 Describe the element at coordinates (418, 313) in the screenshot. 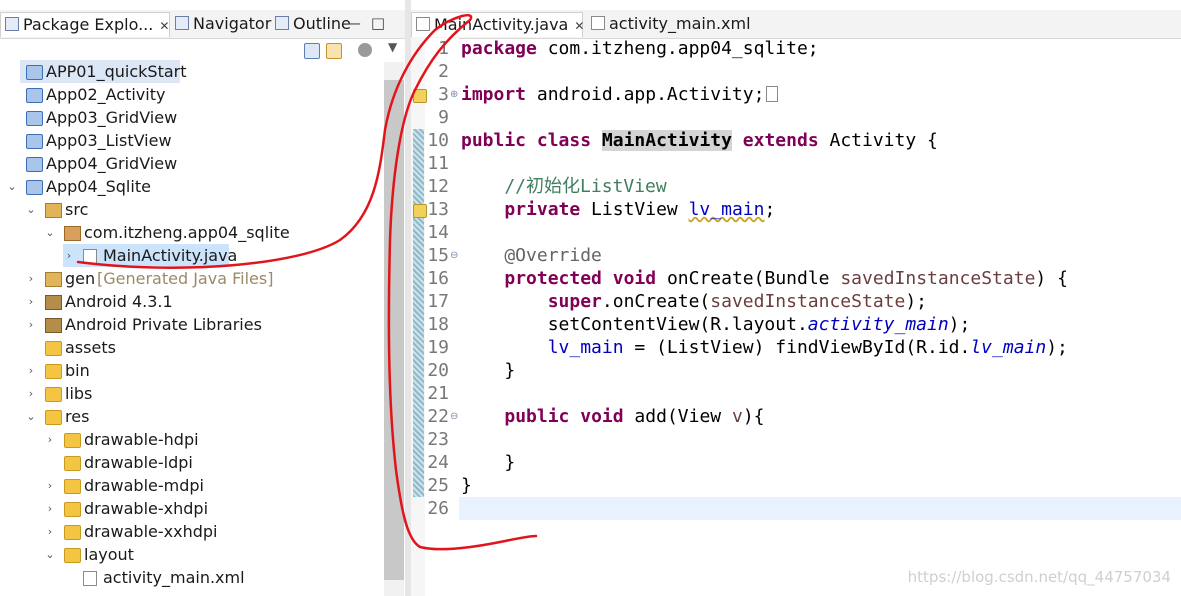

I see `change-marker` at that location.